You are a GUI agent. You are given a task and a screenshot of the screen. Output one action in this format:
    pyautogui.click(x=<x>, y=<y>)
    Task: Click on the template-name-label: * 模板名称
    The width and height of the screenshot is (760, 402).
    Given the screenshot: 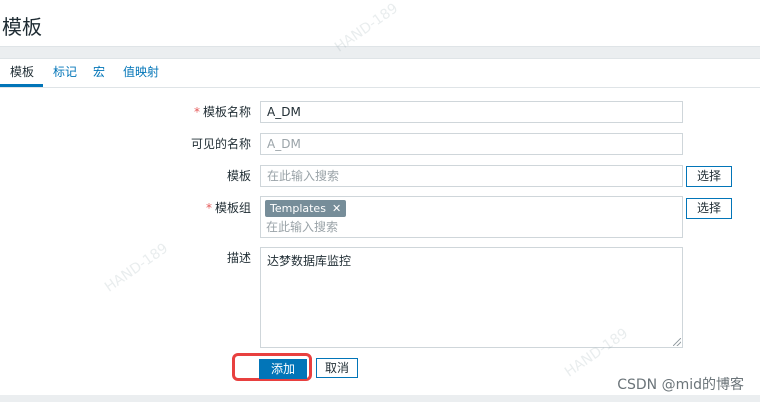 What is the action you would take?
    pyautogui.click(x=181, y=112)
    